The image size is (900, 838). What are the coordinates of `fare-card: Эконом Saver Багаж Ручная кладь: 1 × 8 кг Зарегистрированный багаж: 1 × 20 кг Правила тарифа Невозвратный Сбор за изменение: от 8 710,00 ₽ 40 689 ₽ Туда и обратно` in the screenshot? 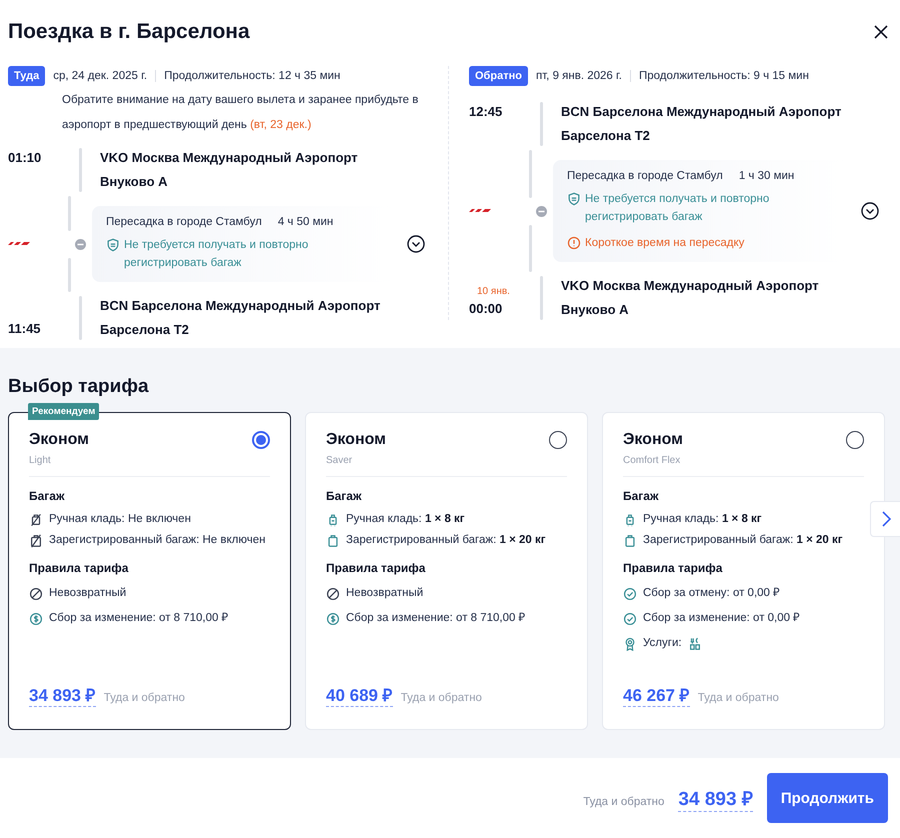 It's located at (446, 571).